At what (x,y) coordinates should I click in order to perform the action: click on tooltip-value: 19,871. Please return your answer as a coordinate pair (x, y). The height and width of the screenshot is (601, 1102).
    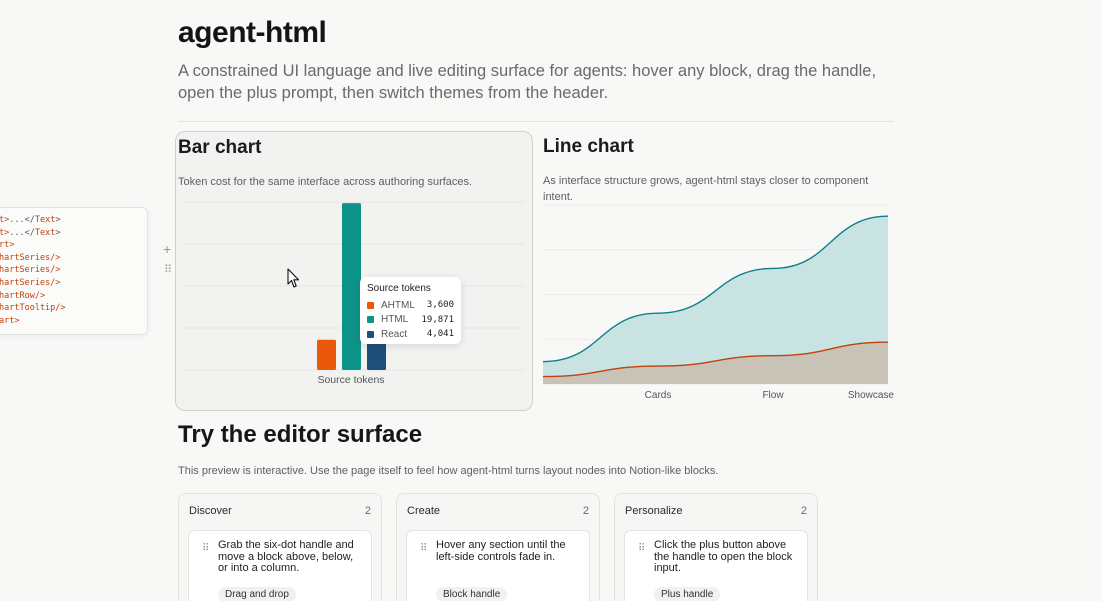
    Looking at the image, I should click on (437, 319).